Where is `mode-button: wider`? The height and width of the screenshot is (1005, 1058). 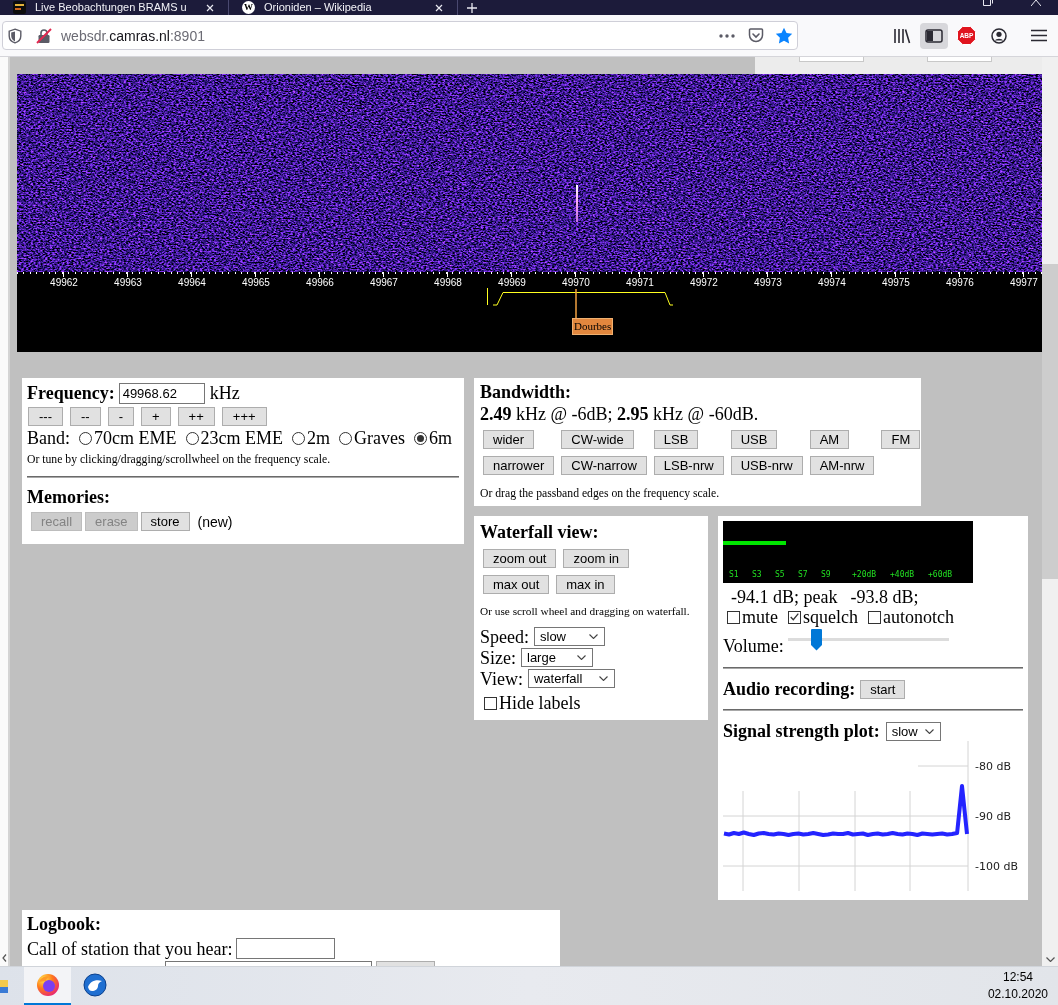 mode-button: wider is located at coordinates (509, 439).